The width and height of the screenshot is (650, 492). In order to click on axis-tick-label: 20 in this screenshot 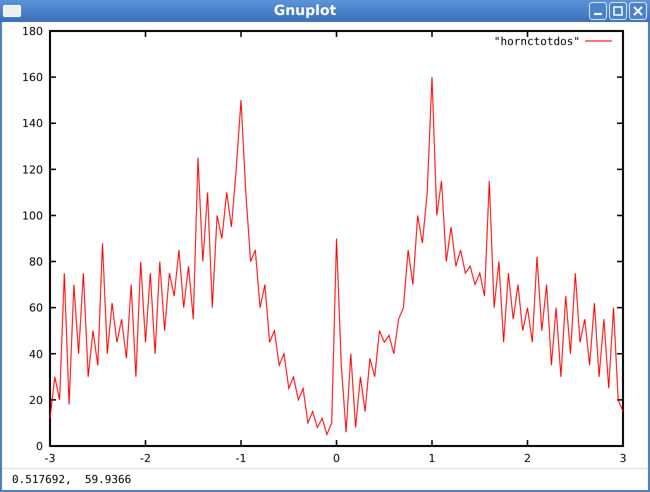, I will do `click(36, 400)`.